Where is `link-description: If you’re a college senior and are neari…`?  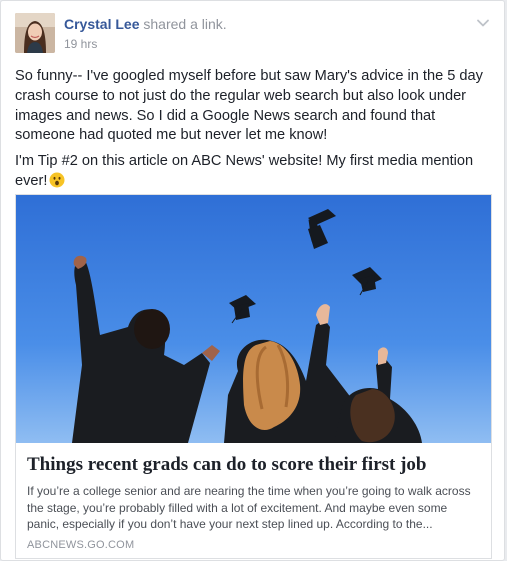
link-description: If you’re a college senior and are neari… is located at coordinates (249, 507).